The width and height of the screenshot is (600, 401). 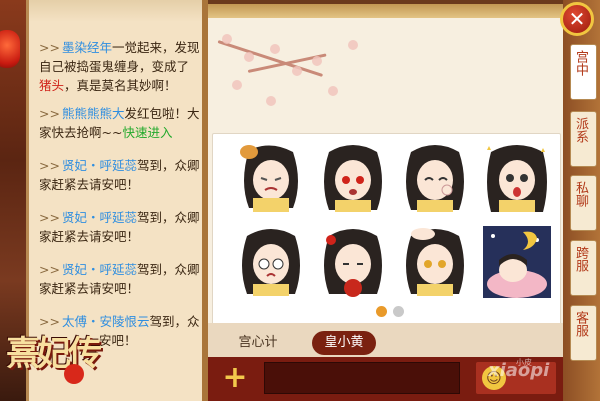 What do you see at coordinates (258, 343) in the screenshot?
I see `tab-gongxinji: 宫心计` at bounding box center [258, 343].